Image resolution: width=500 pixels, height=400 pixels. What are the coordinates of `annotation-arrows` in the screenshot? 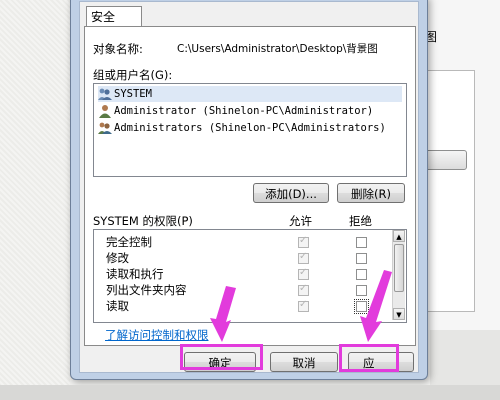 It's located at (301, 306).